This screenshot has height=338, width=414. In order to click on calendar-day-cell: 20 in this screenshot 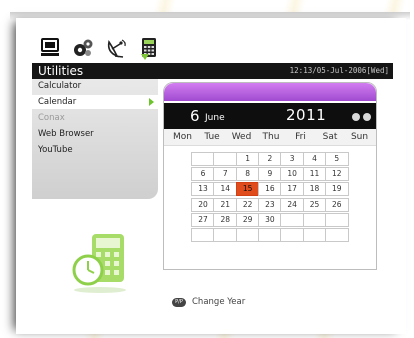, I will do `click(203, 204)`.